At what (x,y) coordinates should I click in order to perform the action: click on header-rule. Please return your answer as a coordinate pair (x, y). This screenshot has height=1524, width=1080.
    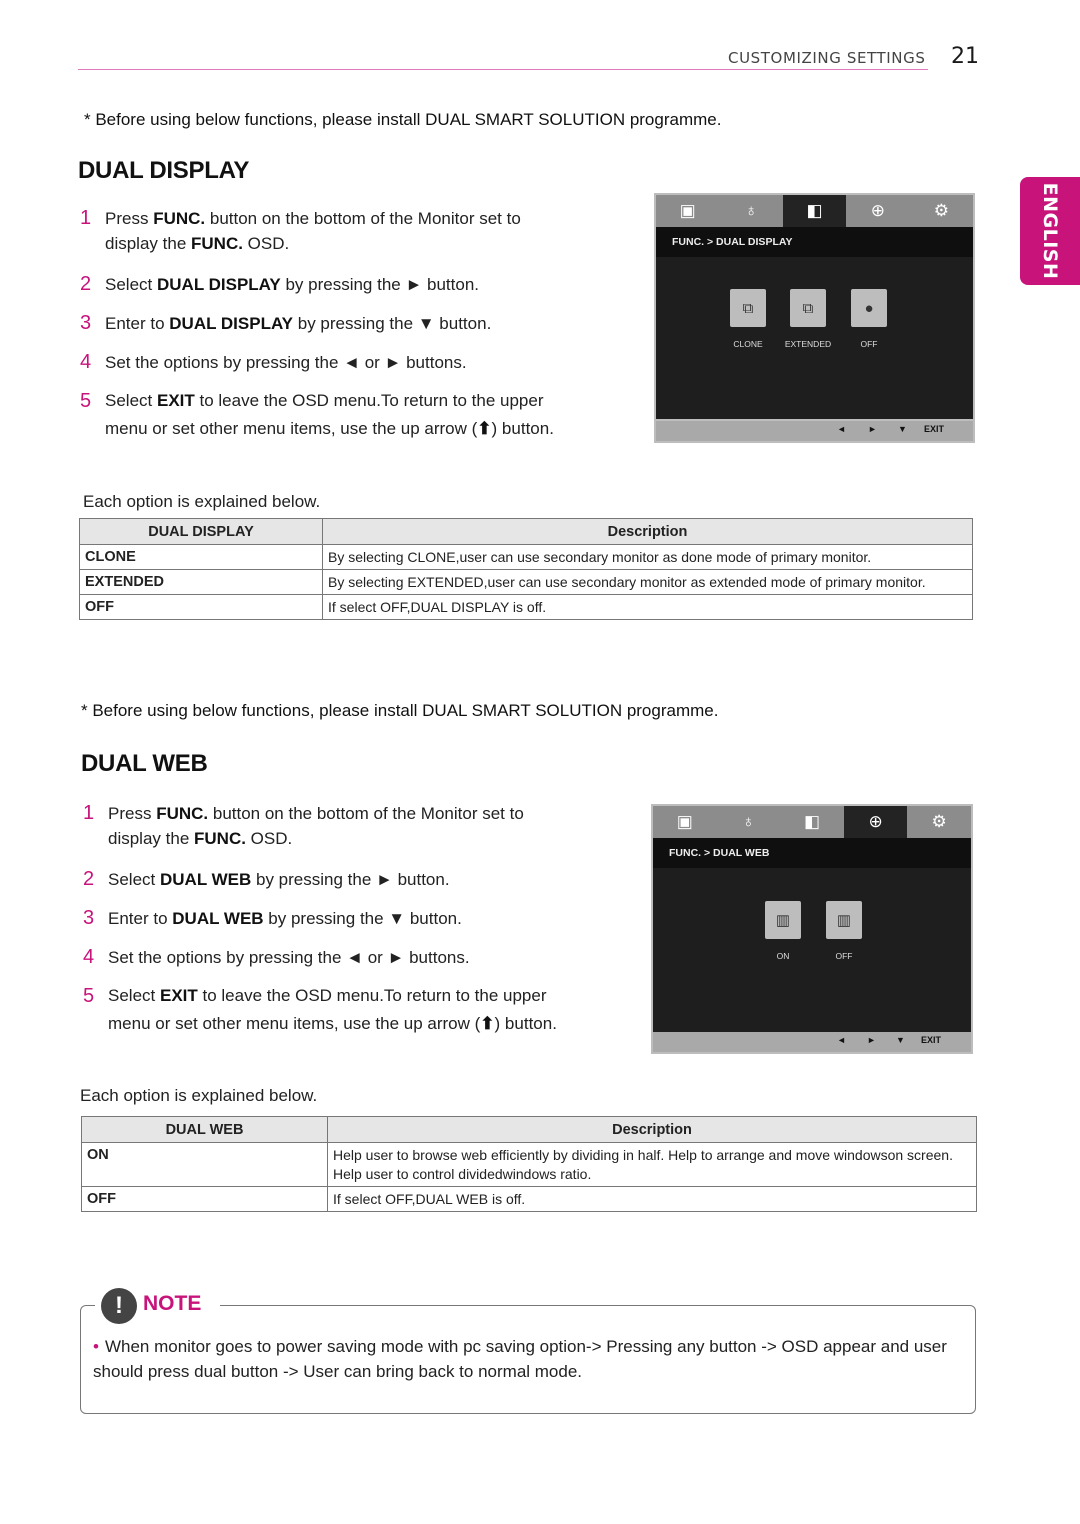
    Looking at the image, I should click on (503, 69).